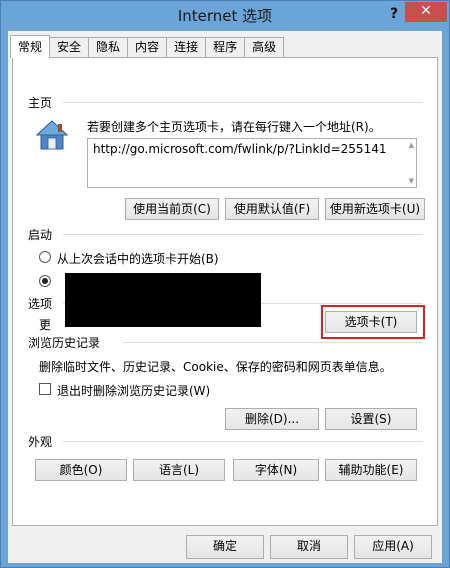  What do you see at coordinates (109, 47) in the screenshot?
I see `tab-privacy: 隐私` at bounding box center [109, 47].